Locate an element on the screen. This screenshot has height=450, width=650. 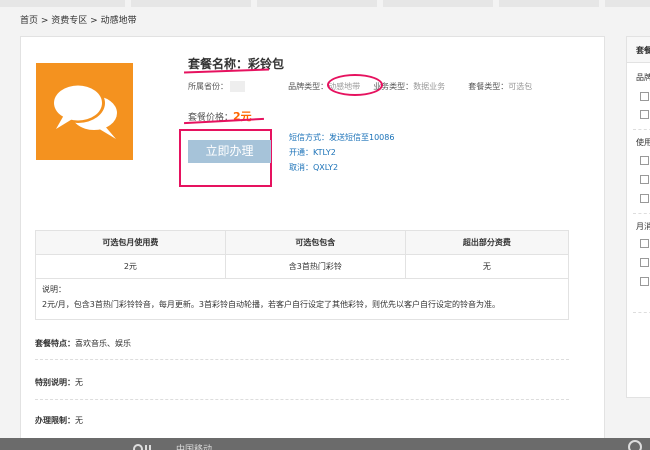
restriction-label: 办理限制： is located at coordinates (55, 420).